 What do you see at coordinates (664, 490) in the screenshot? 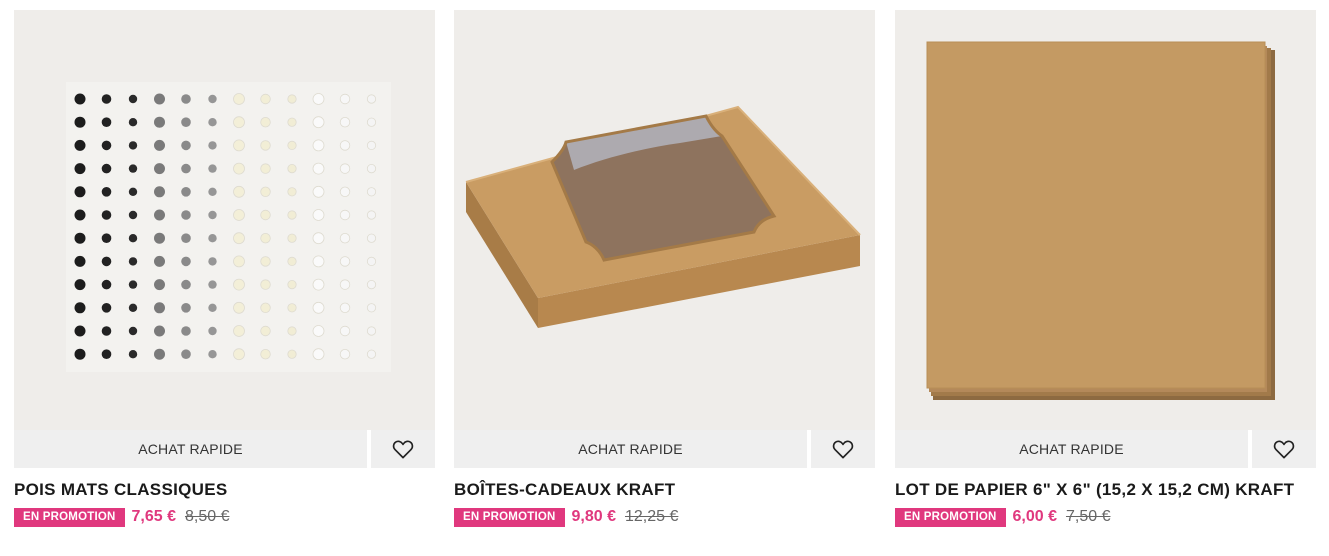
I see `product-title: BOÎTES-CADEAUX KRAFT` at bounding box center [664, 490].